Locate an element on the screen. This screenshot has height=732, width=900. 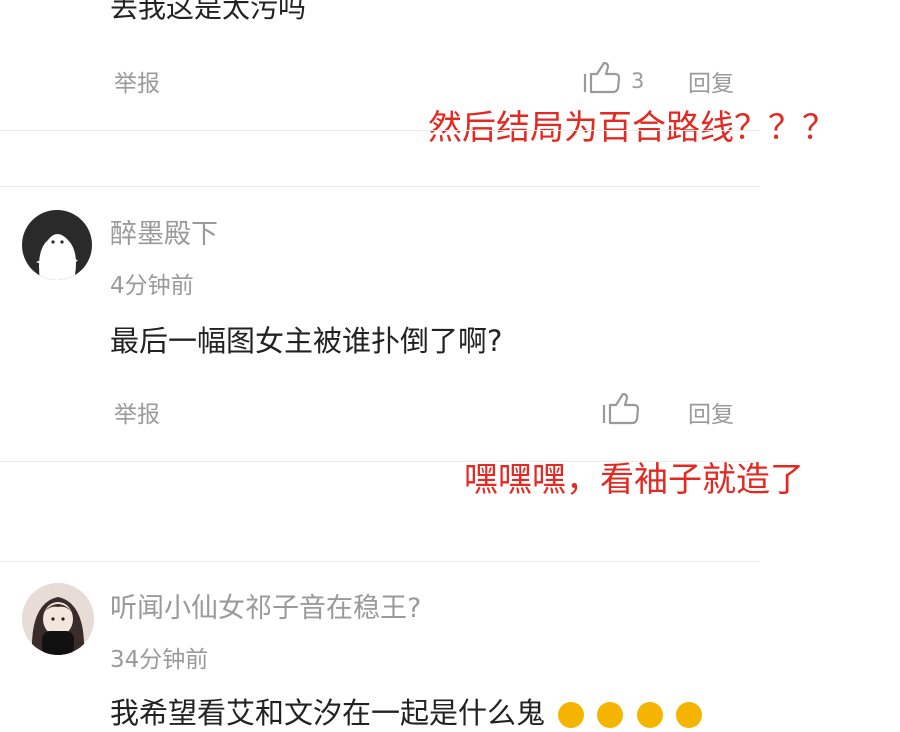
comment-text: 我希望看艾和文汐在一起是什么鬼 is located at coordinates (406, 711).